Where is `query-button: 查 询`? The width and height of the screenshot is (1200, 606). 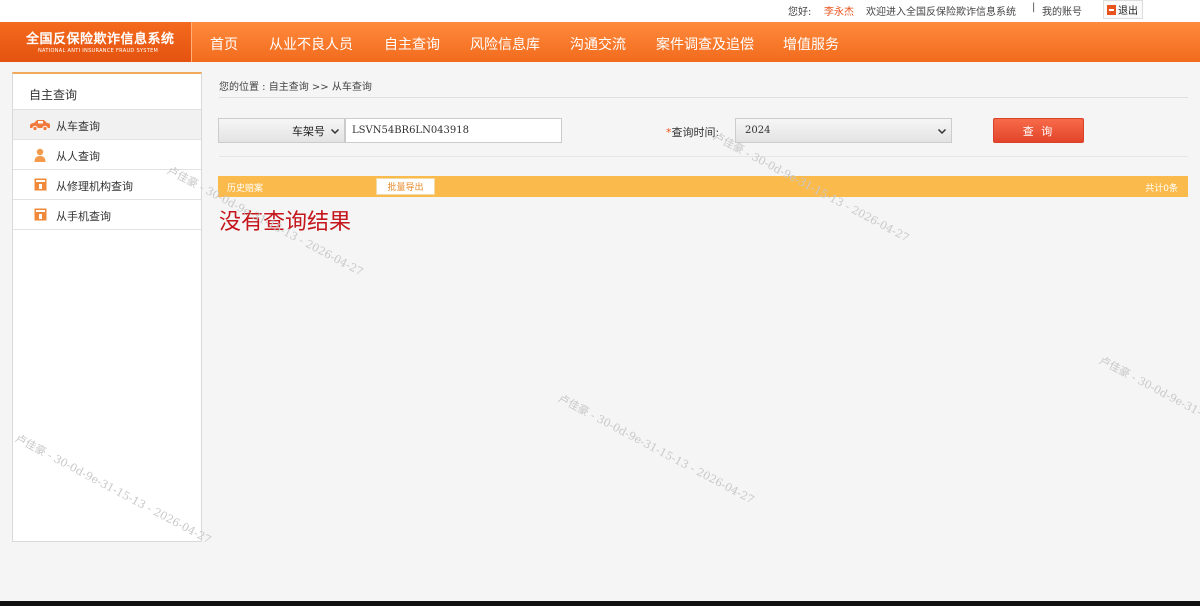
query-button: 查 询 is located at coordinates (1038, 130).